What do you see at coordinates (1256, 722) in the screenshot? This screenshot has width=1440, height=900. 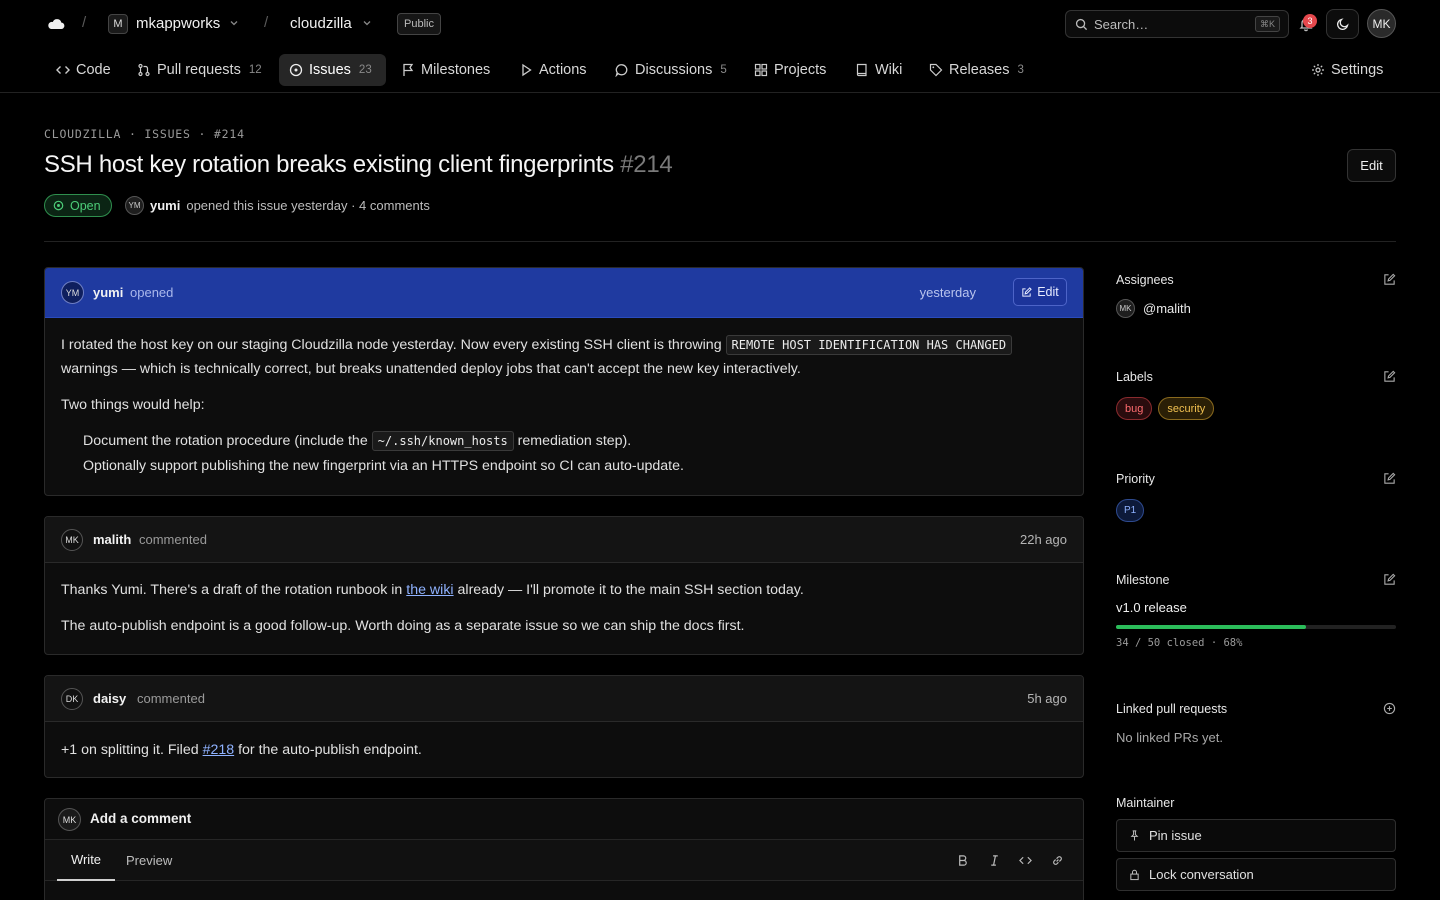 I see `linked-prs-section: Linked pull requests No linked PRs yet.` at bounding box center [1256, 722].